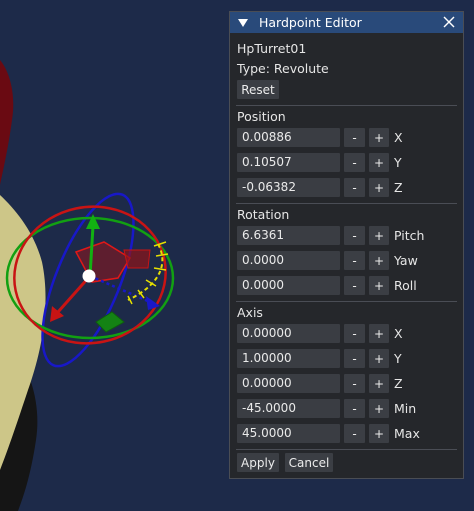 The image size is (474, 511). Describe the element at coordinates (288, 162) in the screenshot. I see `position-y-input: 0.10507` at that location.